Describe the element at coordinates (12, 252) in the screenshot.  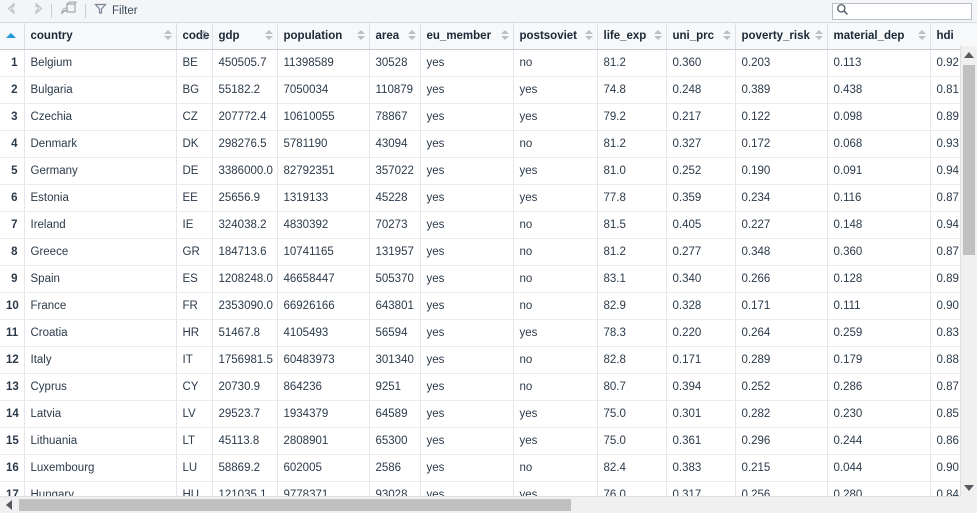
I see `row-number: 8` at that location.